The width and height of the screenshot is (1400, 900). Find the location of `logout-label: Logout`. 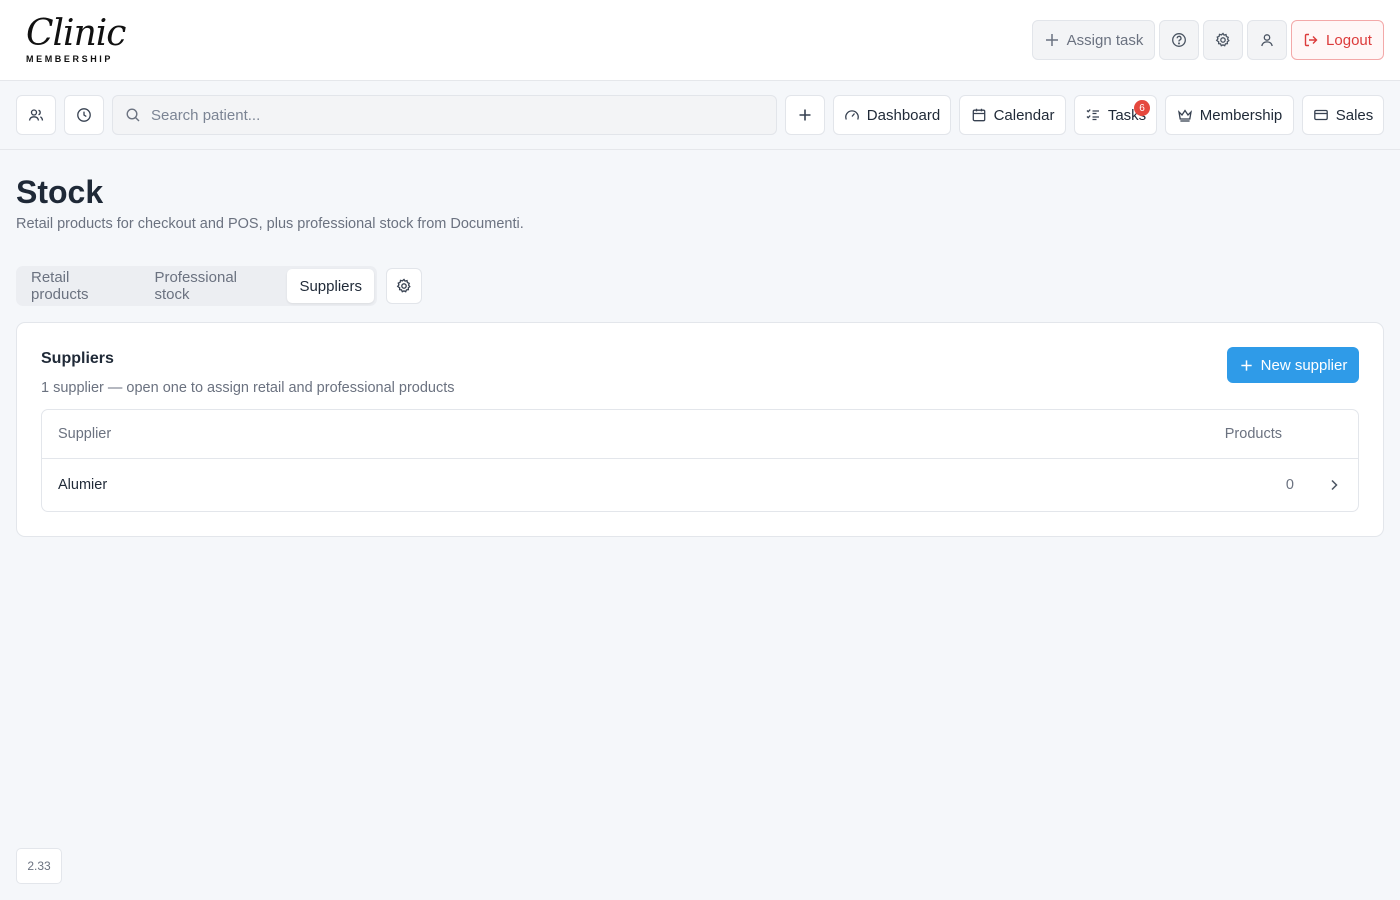

logout-label: Logout is located at coordinates (1349, 40).